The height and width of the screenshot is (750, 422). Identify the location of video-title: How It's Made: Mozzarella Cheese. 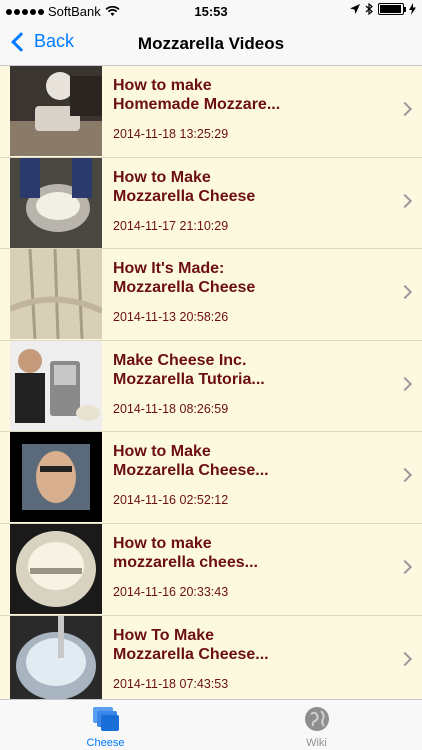
(184, 278).